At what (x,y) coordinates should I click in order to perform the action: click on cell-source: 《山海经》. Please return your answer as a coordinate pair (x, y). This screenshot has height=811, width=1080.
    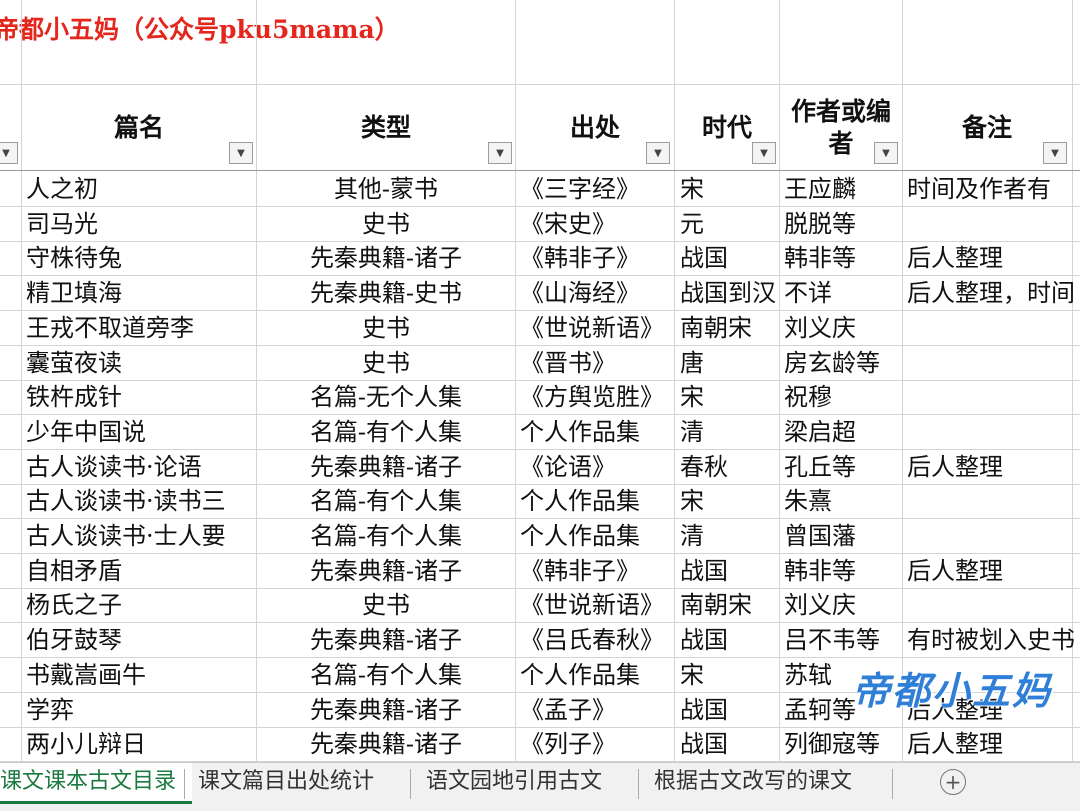
    Looking at the image, I should click on (597, 293).